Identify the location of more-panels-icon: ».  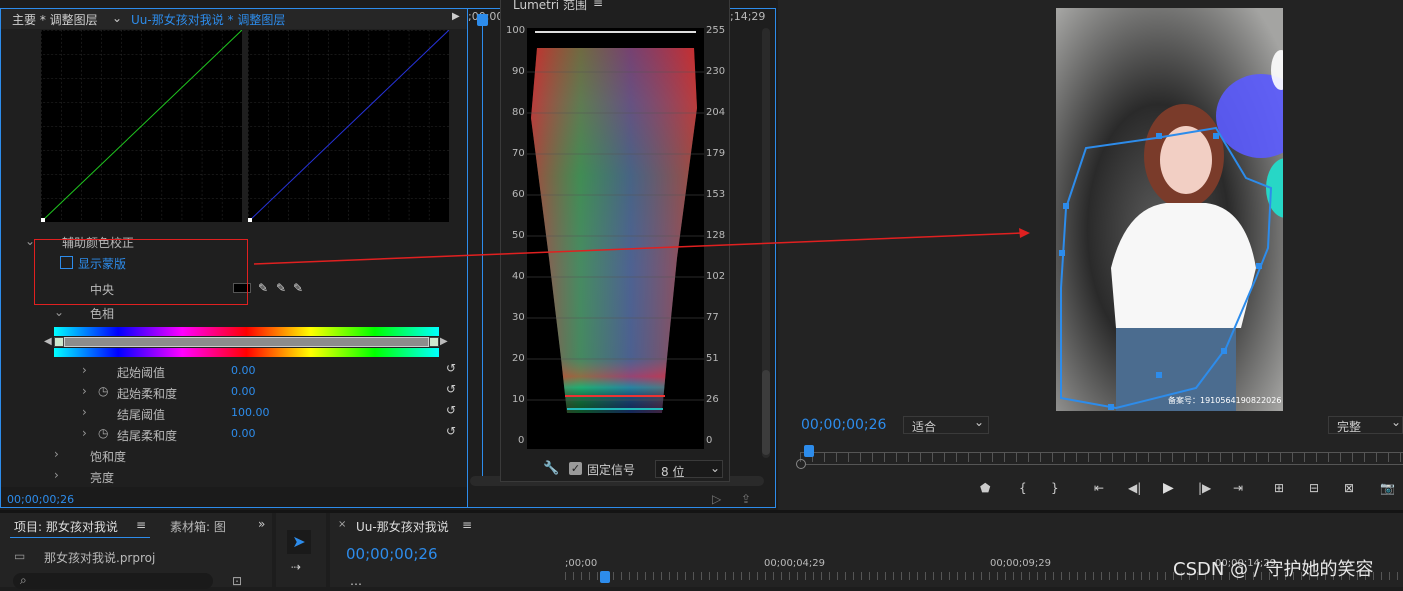
(261, 524).